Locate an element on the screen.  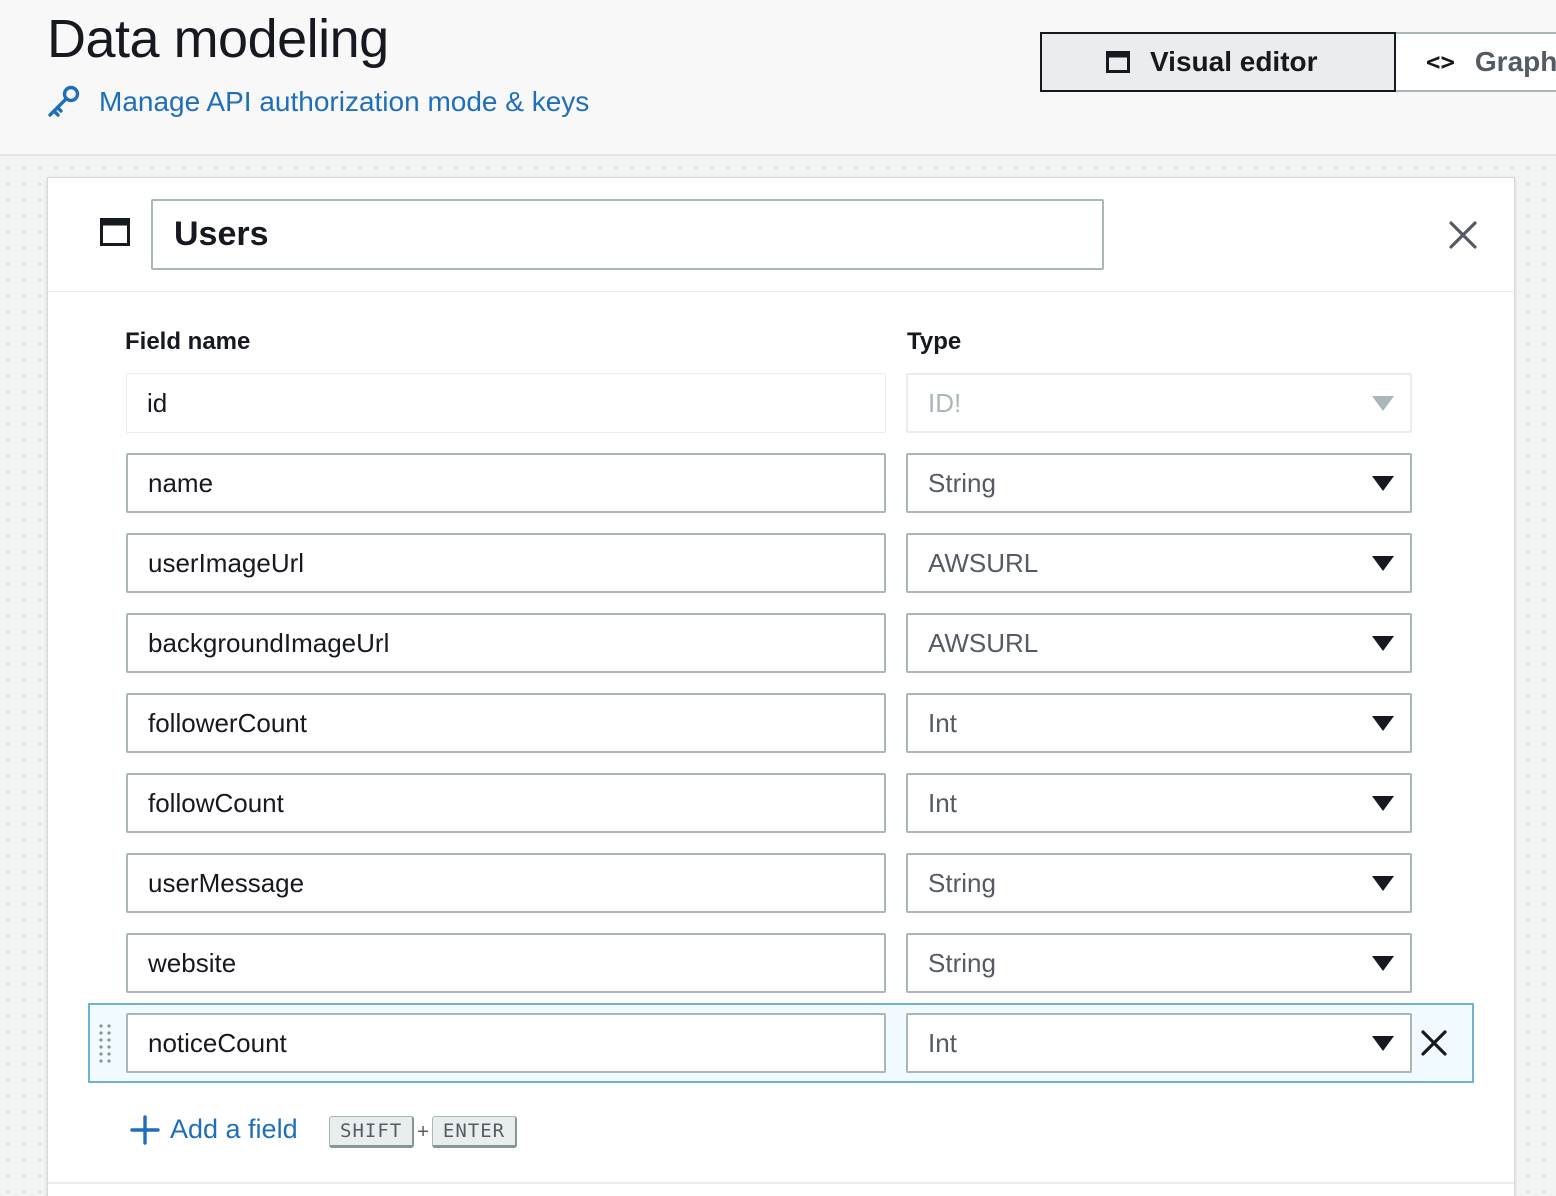
model-card-header: Users is located at coordinates (781, 235).